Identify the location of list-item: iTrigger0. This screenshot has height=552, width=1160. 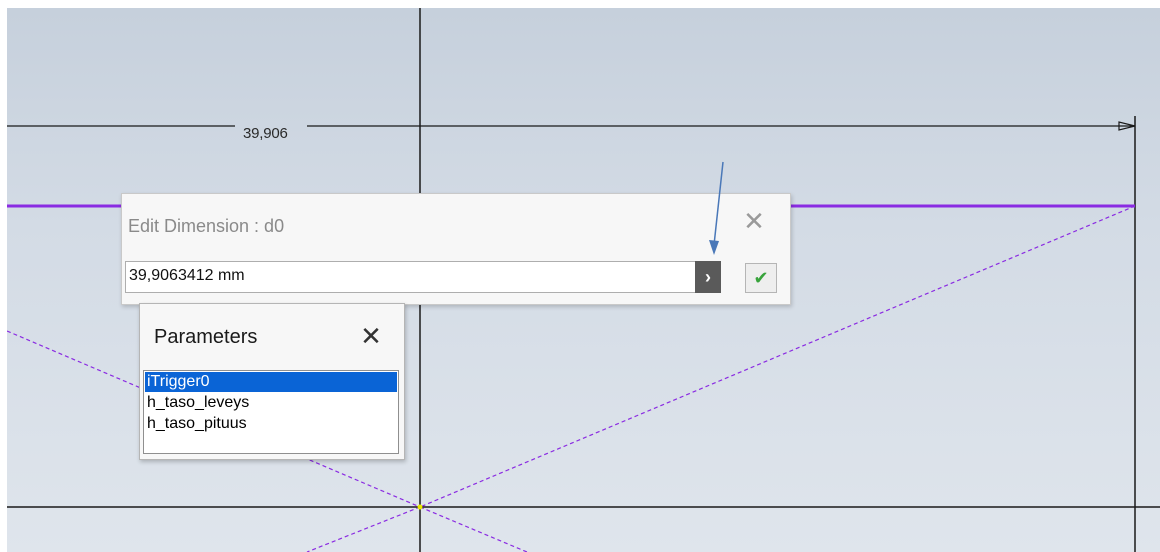
(271, 382).